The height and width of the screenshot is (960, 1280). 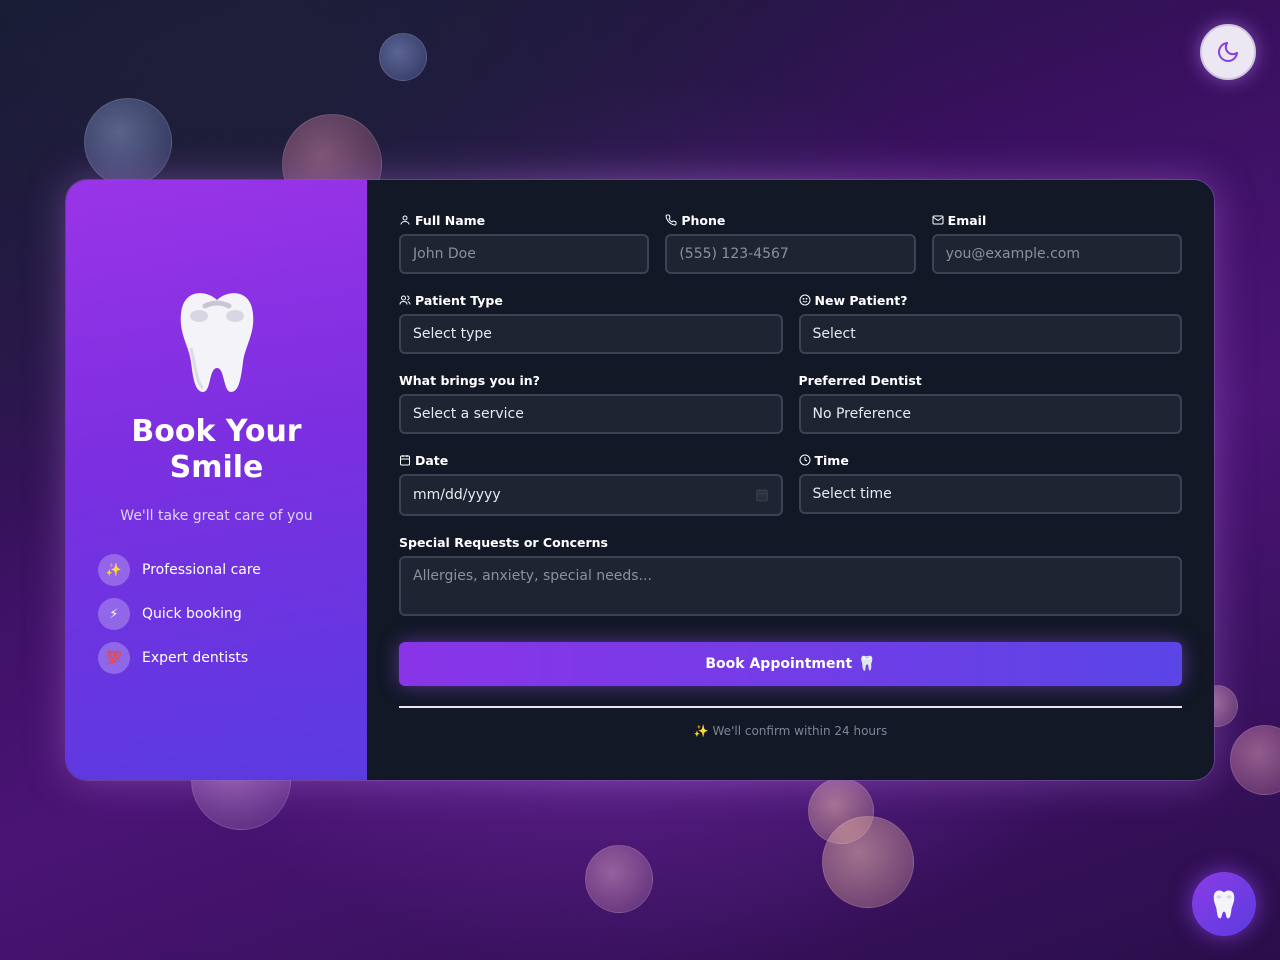 What do you see at coordinates (790, 254) in the screenshot?
I see `phone-input: (555) 123-4567` at bounding box center [790, 254].